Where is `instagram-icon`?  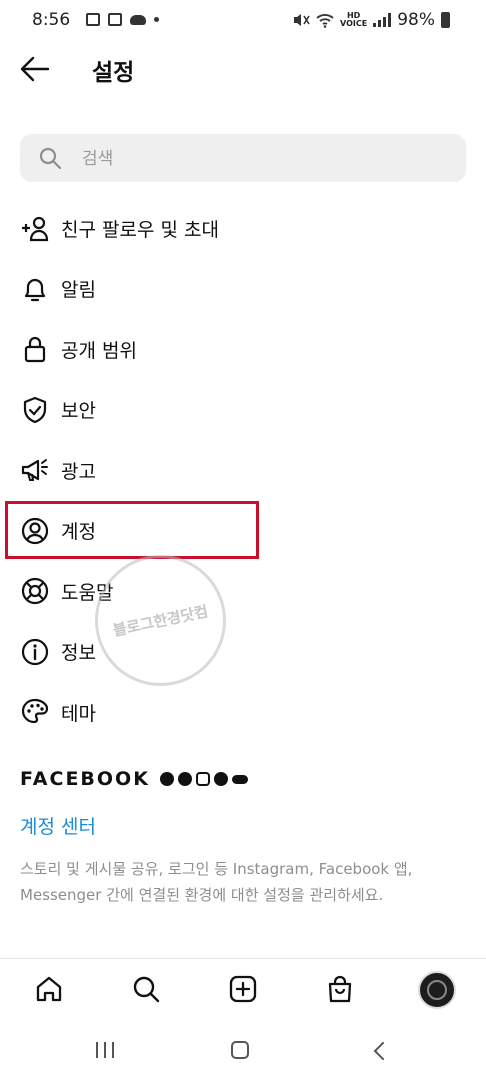 instagram-icon is located at coordinates (202, 779).